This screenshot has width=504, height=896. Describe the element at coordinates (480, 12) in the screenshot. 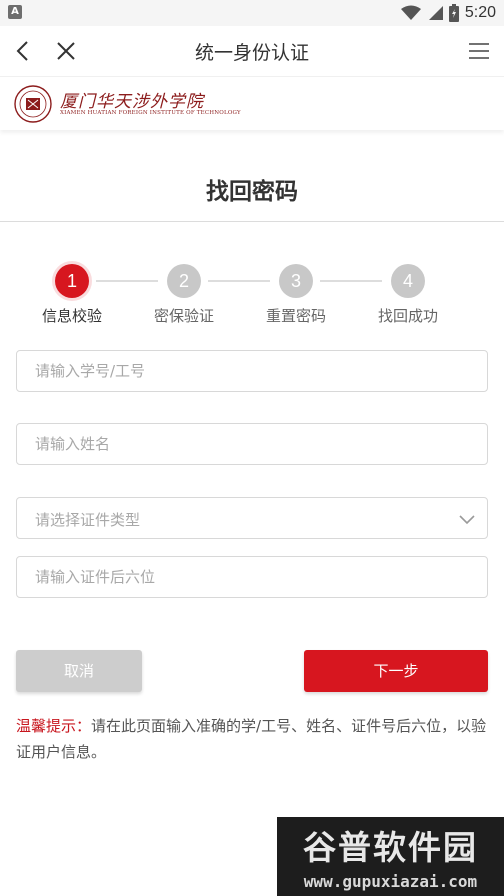

I see `status-time: 5:20` at that location.